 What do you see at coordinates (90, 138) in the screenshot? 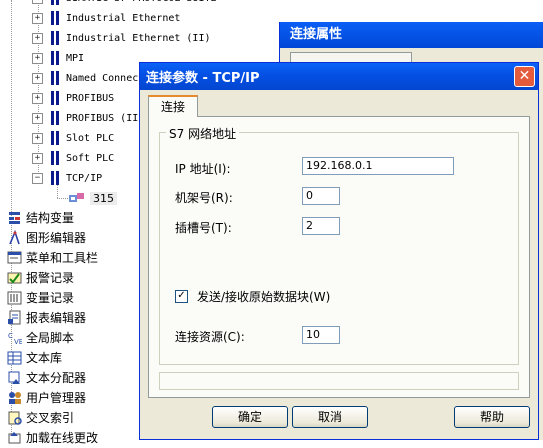
I see `channel-label: Slot PLC` at bounding box center [90, 138].